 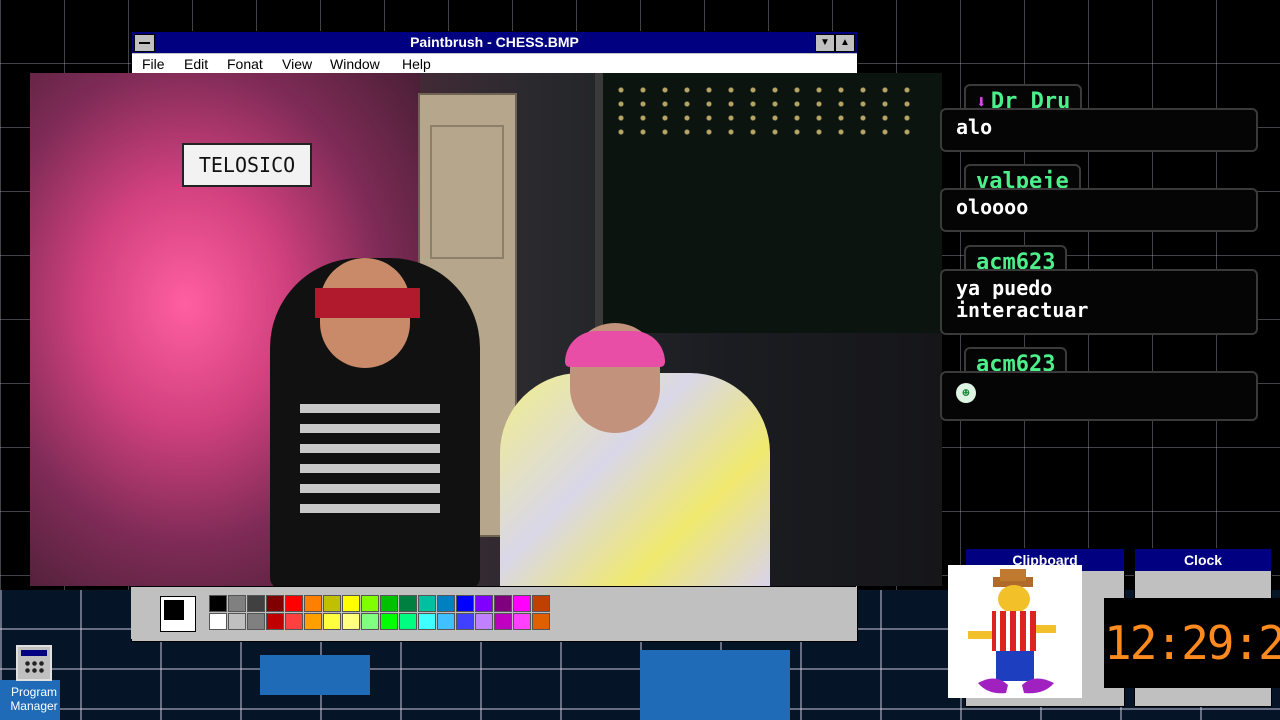 I want to click on color-palette, so click(x=493, y=612).